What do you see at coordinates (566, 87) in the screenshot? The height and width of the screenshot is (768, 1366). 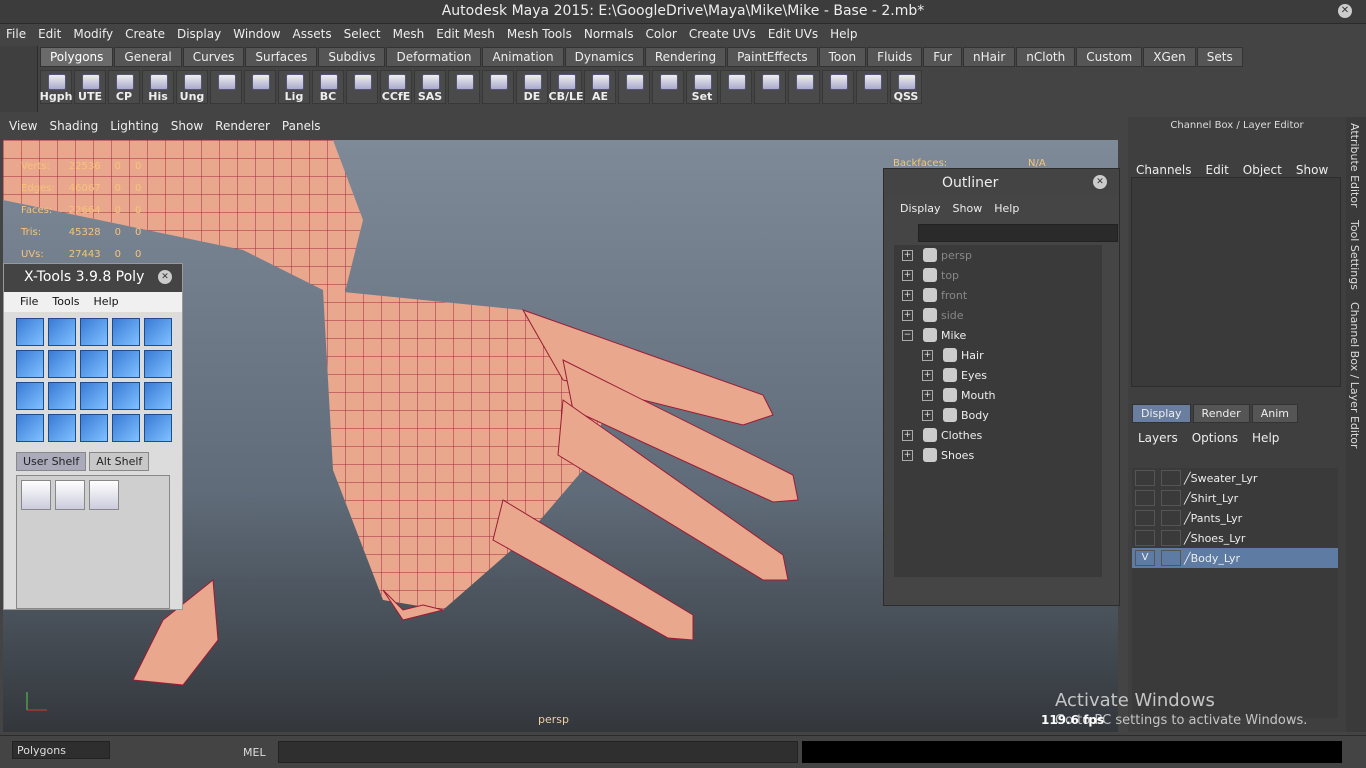 I see `shelf-button: CB/LE` at bounding box center [566, 87].